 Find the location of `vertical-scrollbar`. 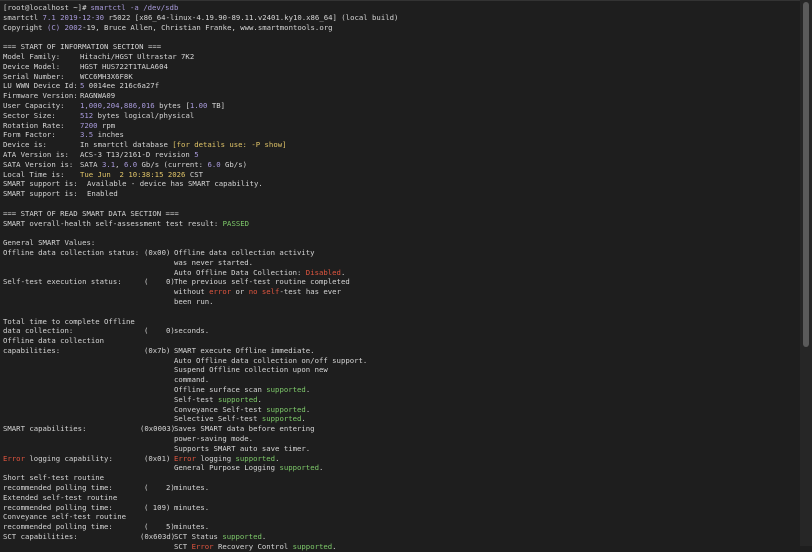

vertical-scrollbar is located at coordinates (806, 273).